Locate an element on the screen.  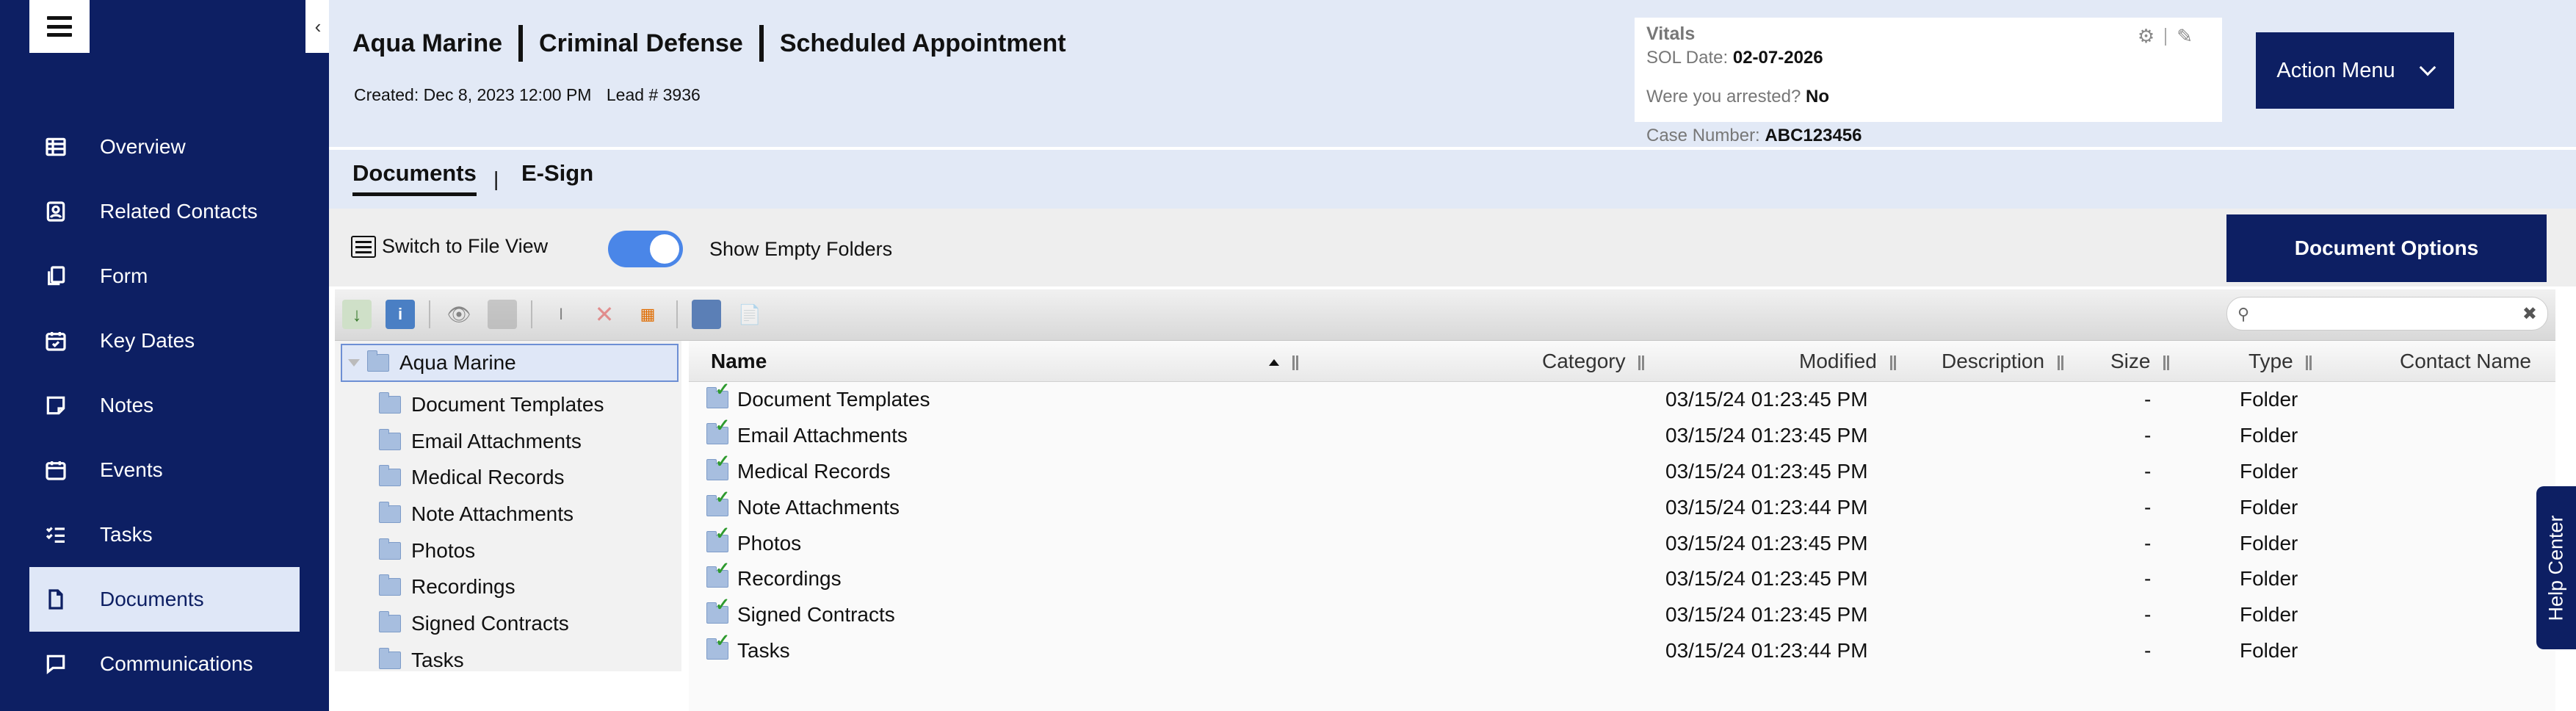
table-row: ✓ Photos 03/15/24 01:23:45 PM - Folder is located at coordinates (1622, 543).